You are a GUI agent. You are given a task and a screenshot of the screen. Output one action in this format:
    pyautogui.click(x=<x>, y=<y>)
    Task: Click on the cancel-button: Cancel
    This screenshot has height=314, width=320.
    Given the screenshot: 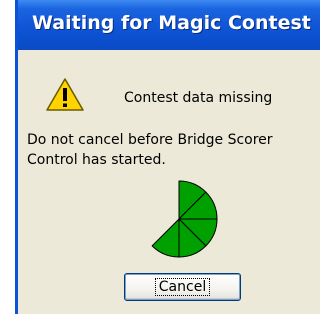 What is the action you would take?
    pyautogui.click(x=182, y=287)
    